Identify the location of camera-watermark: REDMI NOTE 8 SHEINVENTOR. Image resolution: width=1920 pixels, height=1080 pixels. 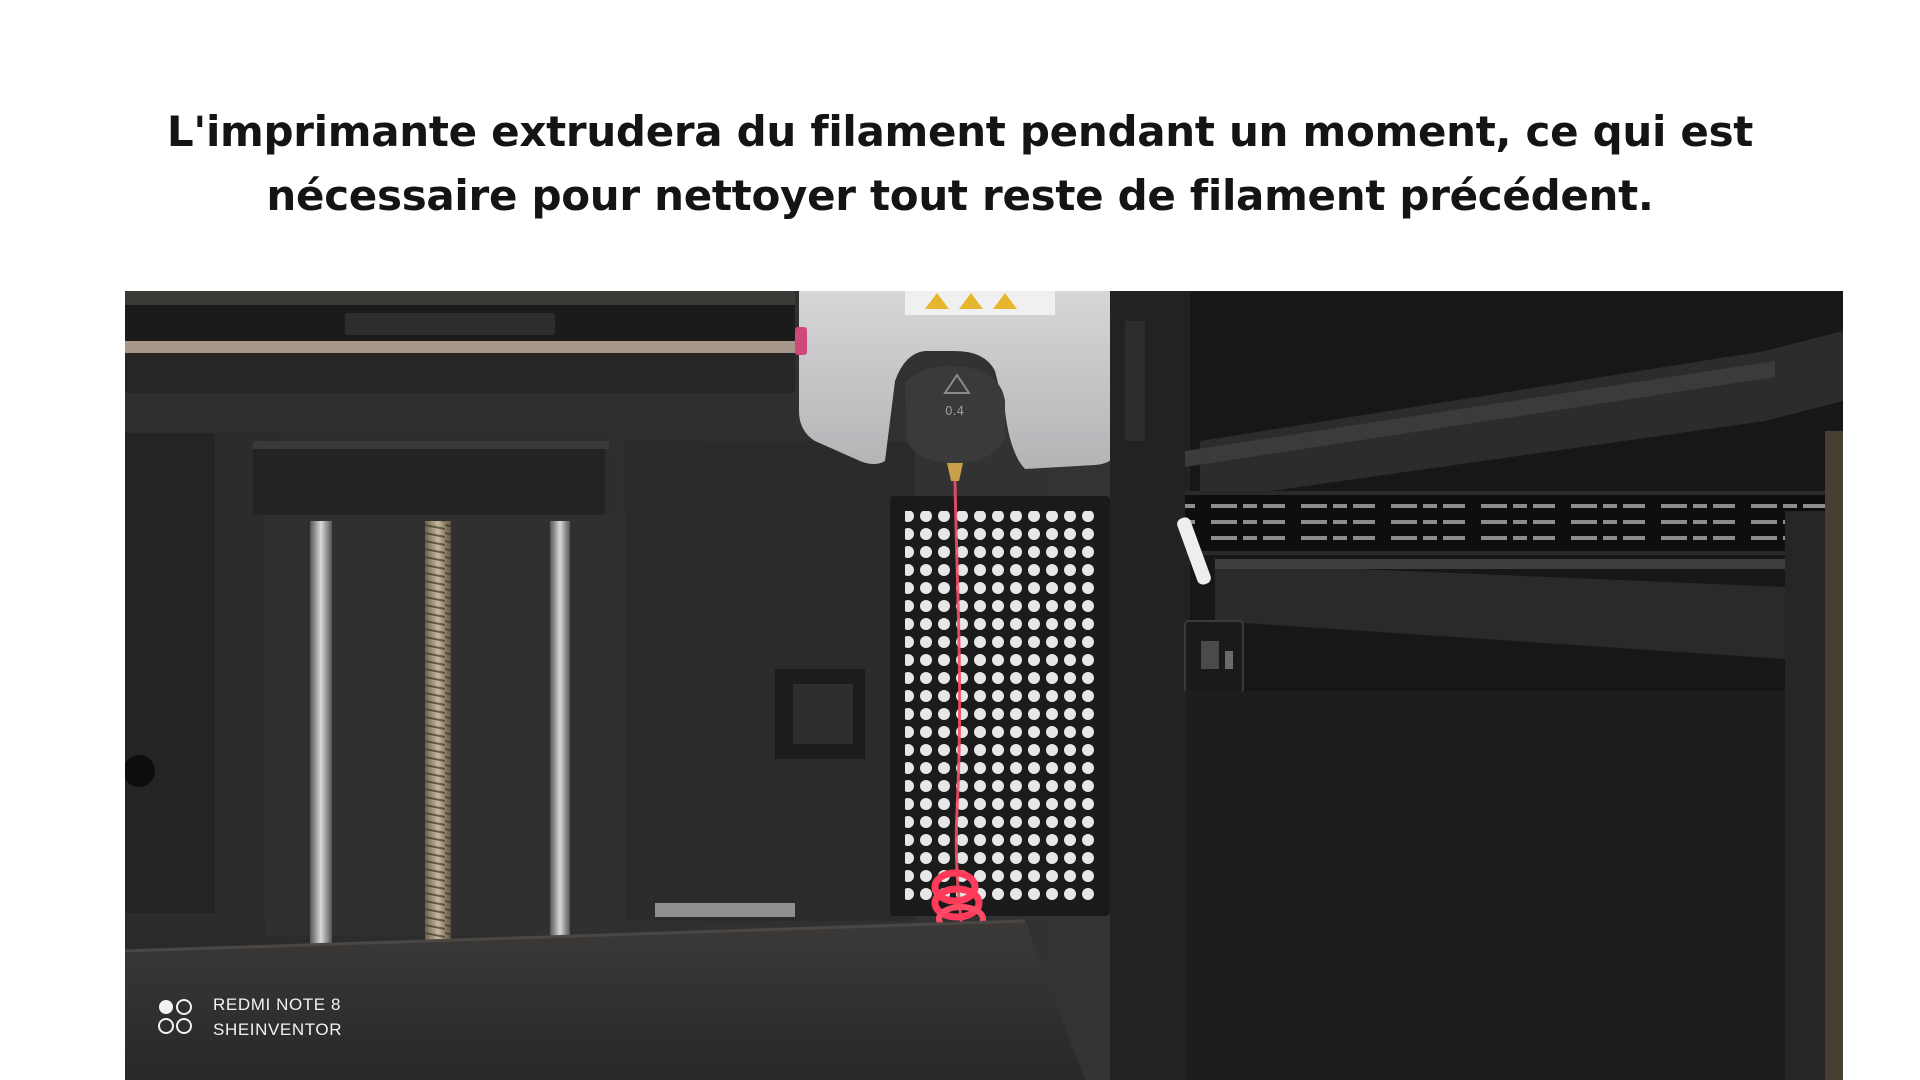
(249, 1017).